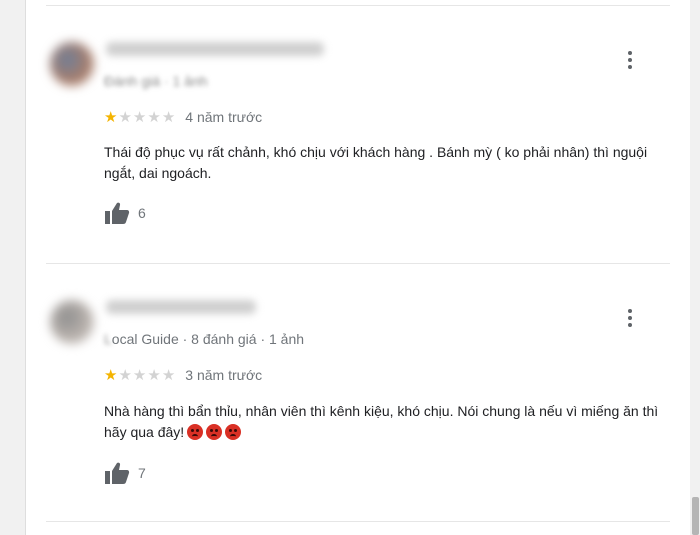 This screenshot has width=700, height=535. I want to click on reviewer-meta-visible: ocal Guide · 8 đánh giá · 1 ảnh, so click(208, 339).